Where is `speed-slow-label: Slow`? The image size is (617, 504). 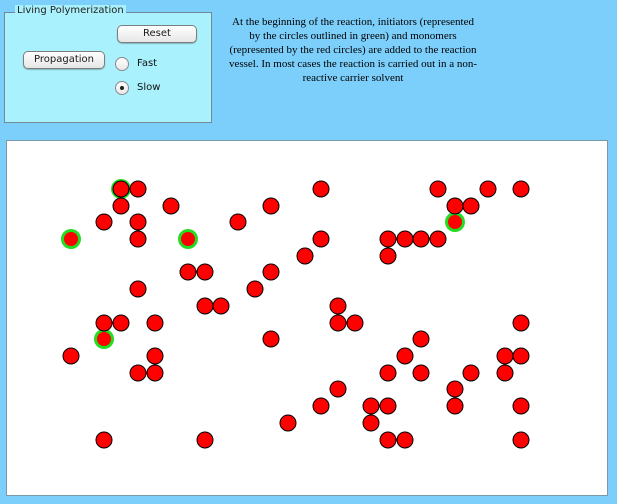 speed-slow-label: Slow is located at coordinates (149, 87).